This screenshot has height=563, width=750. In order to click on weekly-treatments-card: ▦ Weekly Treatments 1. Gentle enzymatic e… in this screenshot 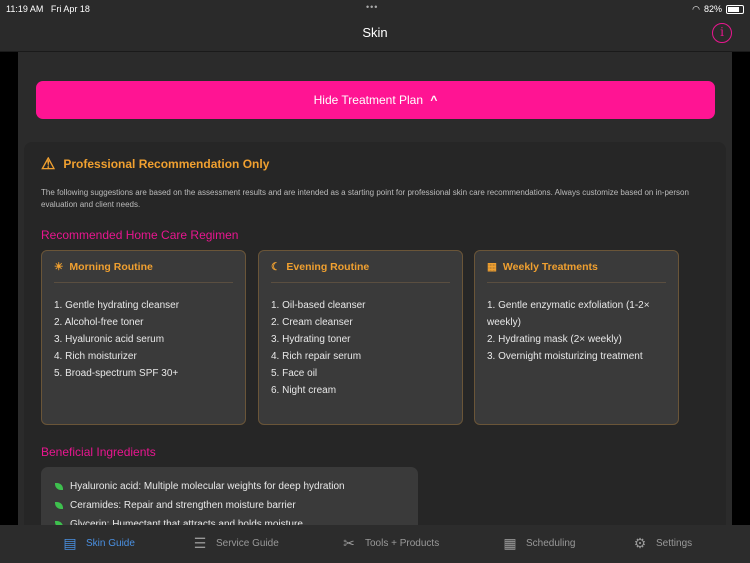, I will do `click(576, 337)`.